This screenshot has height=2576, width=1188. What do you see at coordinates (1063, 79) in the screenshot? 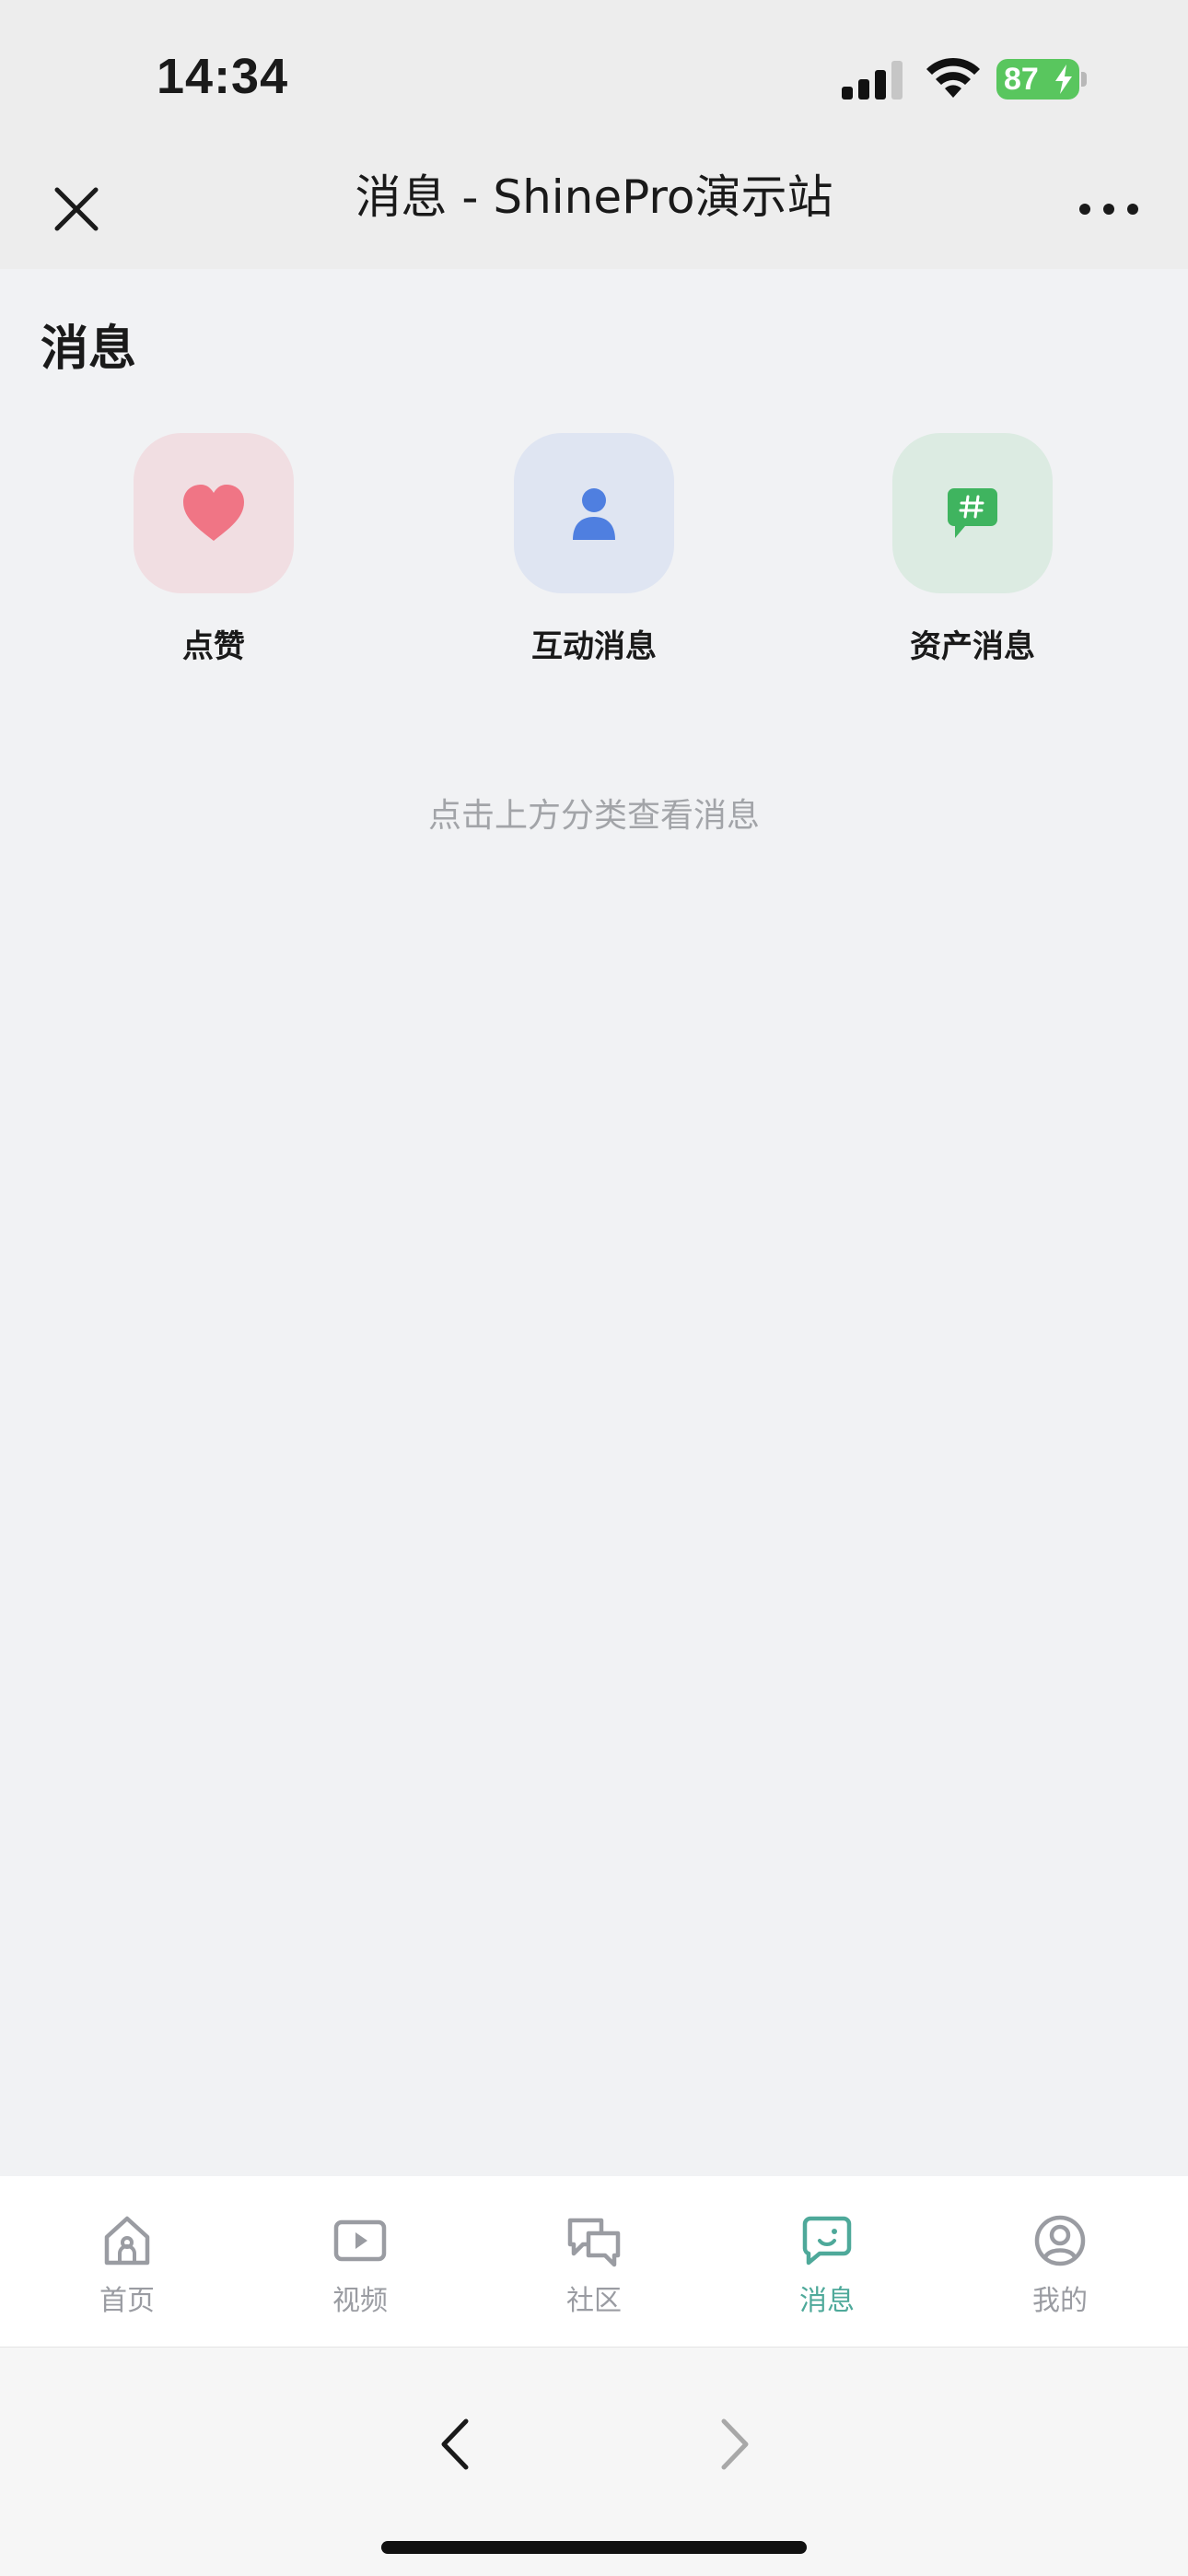
I see `battery-charging-icon` at bounding box center [1063, 79].